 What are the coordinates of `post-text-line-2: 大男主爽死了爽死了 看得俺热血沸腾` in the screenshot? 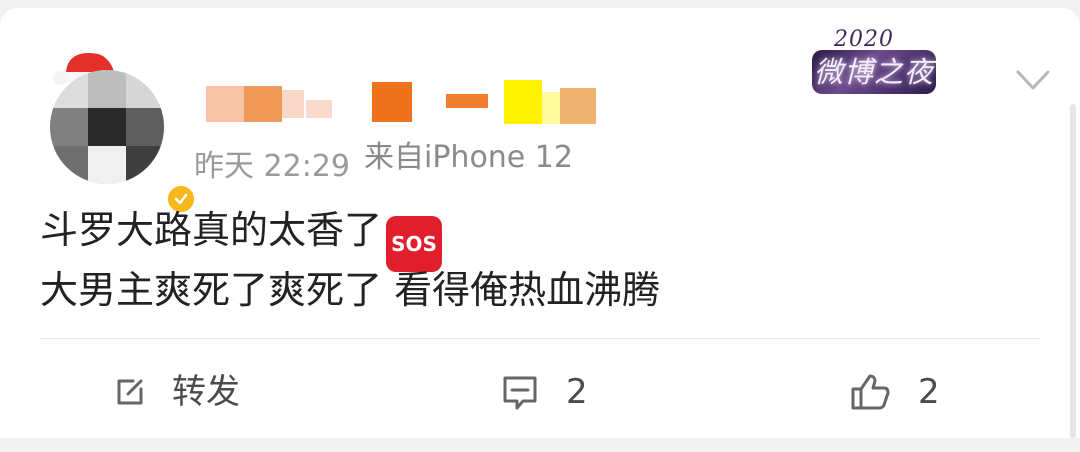 It's located at (530, 290).